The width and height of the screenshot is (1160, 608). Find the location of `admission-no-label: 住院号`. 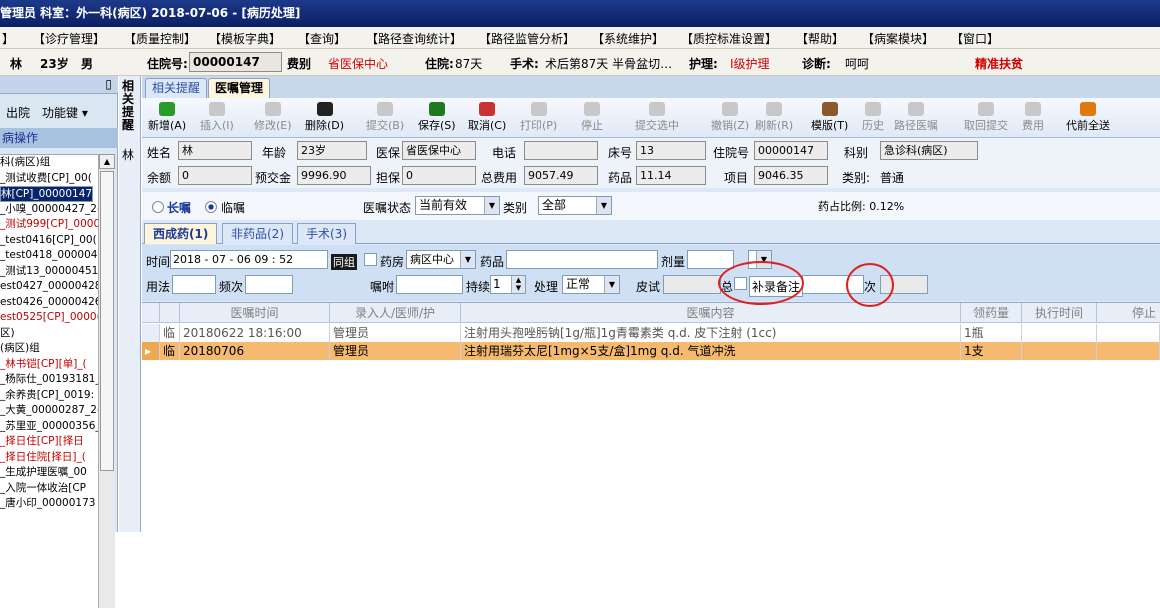

admission-no-label: 住院号 is located at coordinates (731, 153).